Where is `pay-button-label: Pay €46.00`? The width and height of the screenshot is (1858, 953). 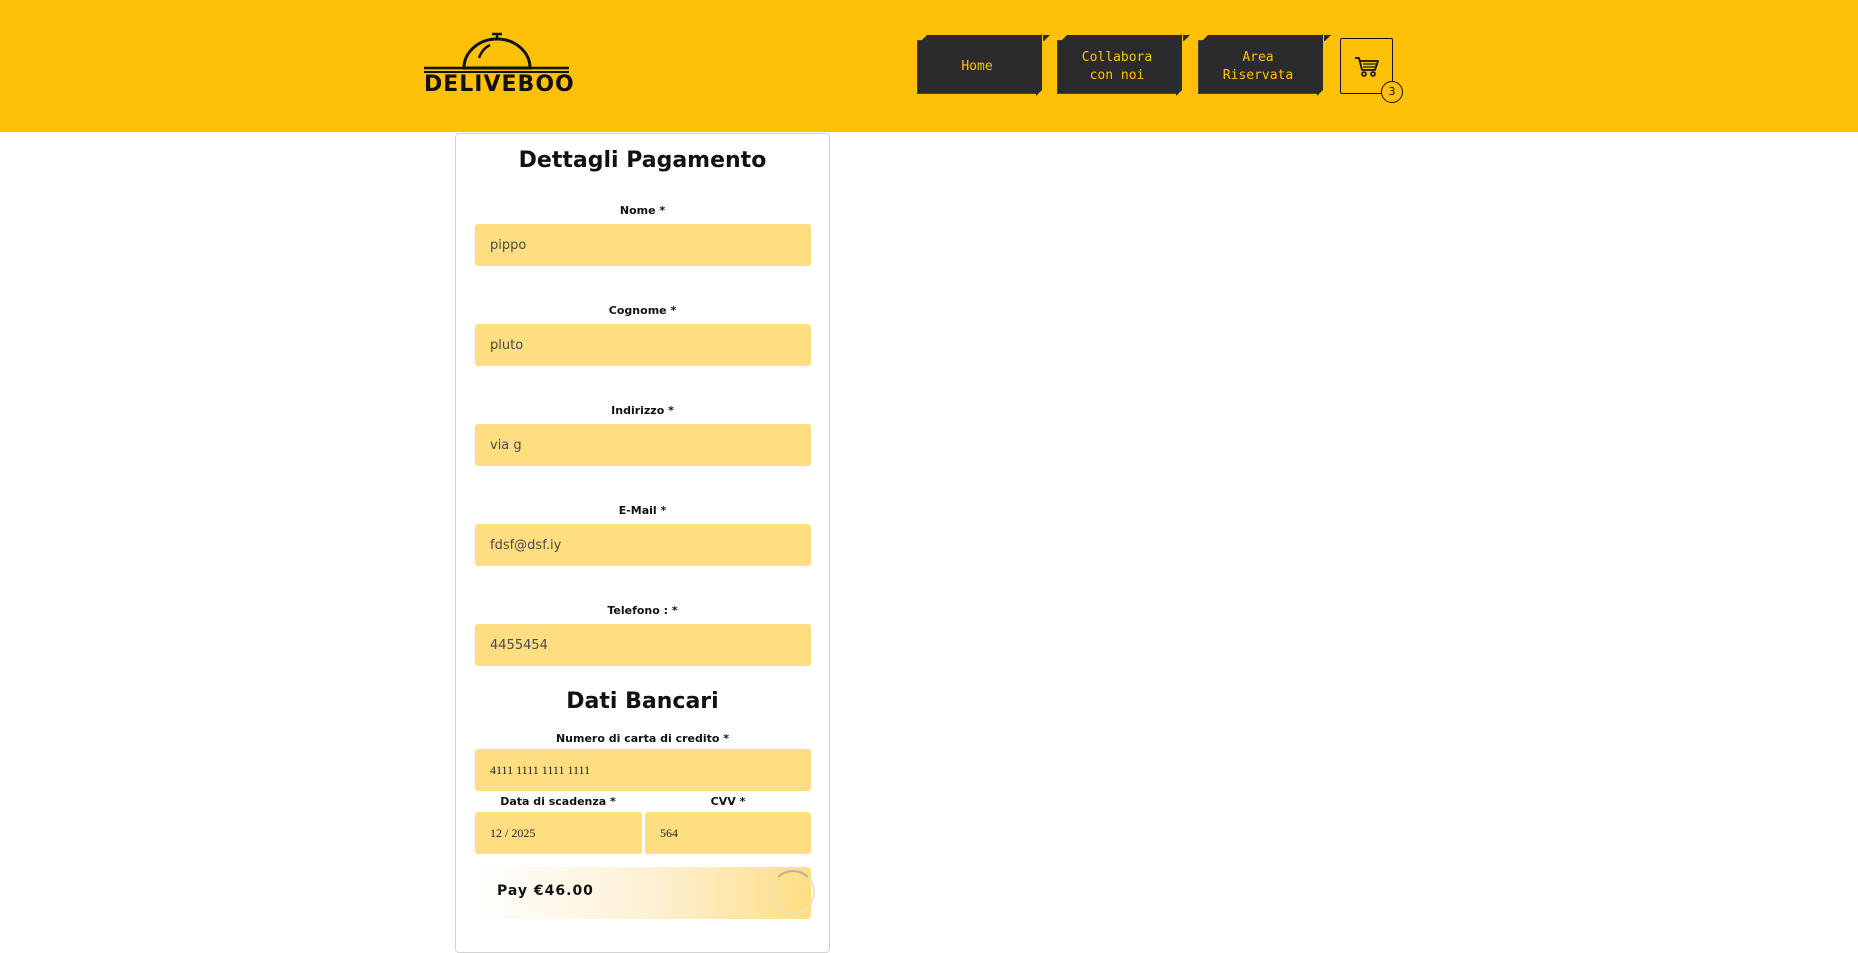 pay-button-label: Pay €46.00 is located at coordinates (545, 891).